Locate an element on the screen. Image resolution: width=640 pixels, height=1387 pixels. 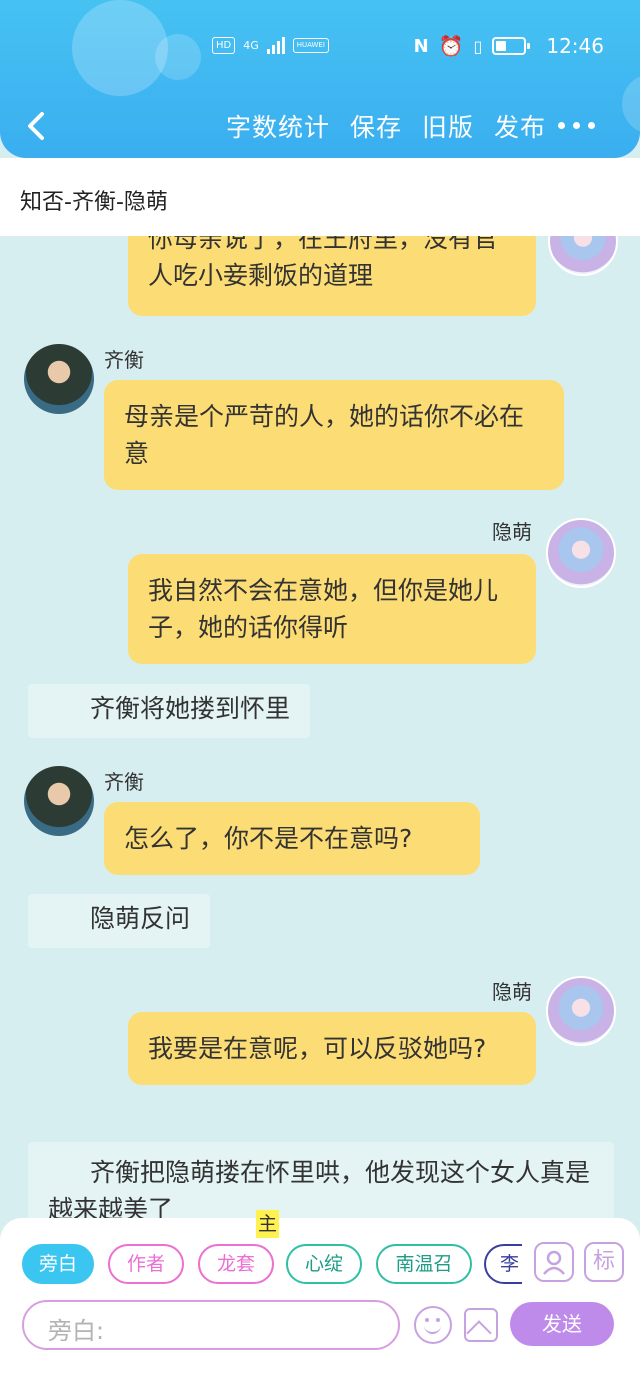
publish-button: 发布 is located at coordinates (520, 126).